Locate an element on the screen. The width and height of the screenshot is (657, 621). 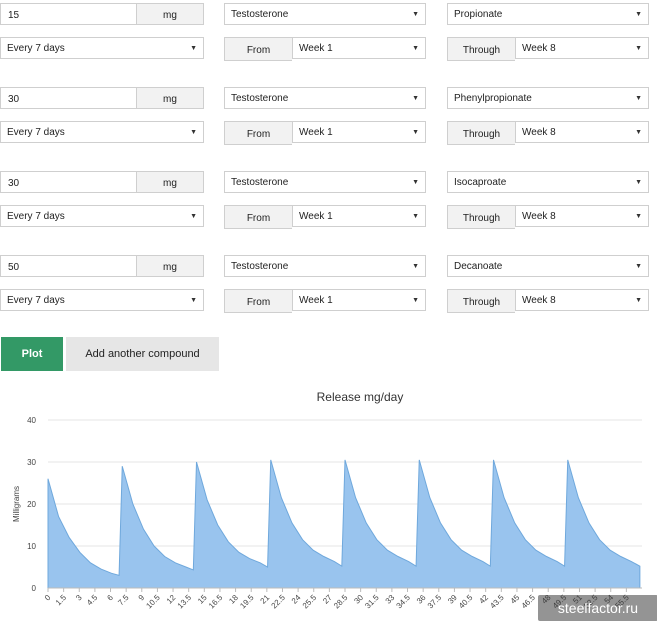
y-axis-label: Milligrams is located at coordinates (16, 504).